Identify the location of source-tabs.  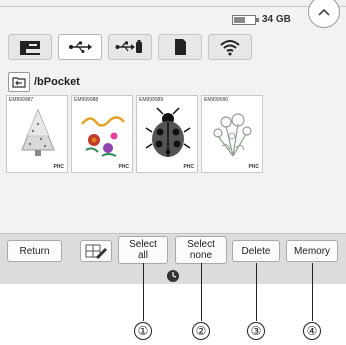
(130, 47).